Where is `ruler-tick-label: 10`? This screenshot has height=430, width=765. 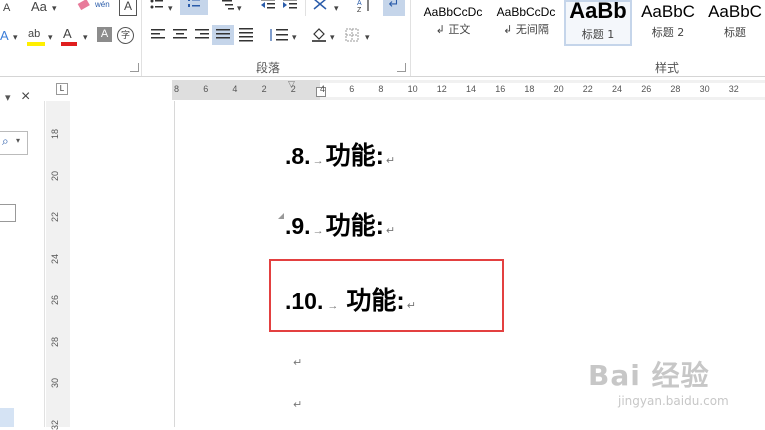 ruler-tick-label: 10 is located at coordinates (412, 89).